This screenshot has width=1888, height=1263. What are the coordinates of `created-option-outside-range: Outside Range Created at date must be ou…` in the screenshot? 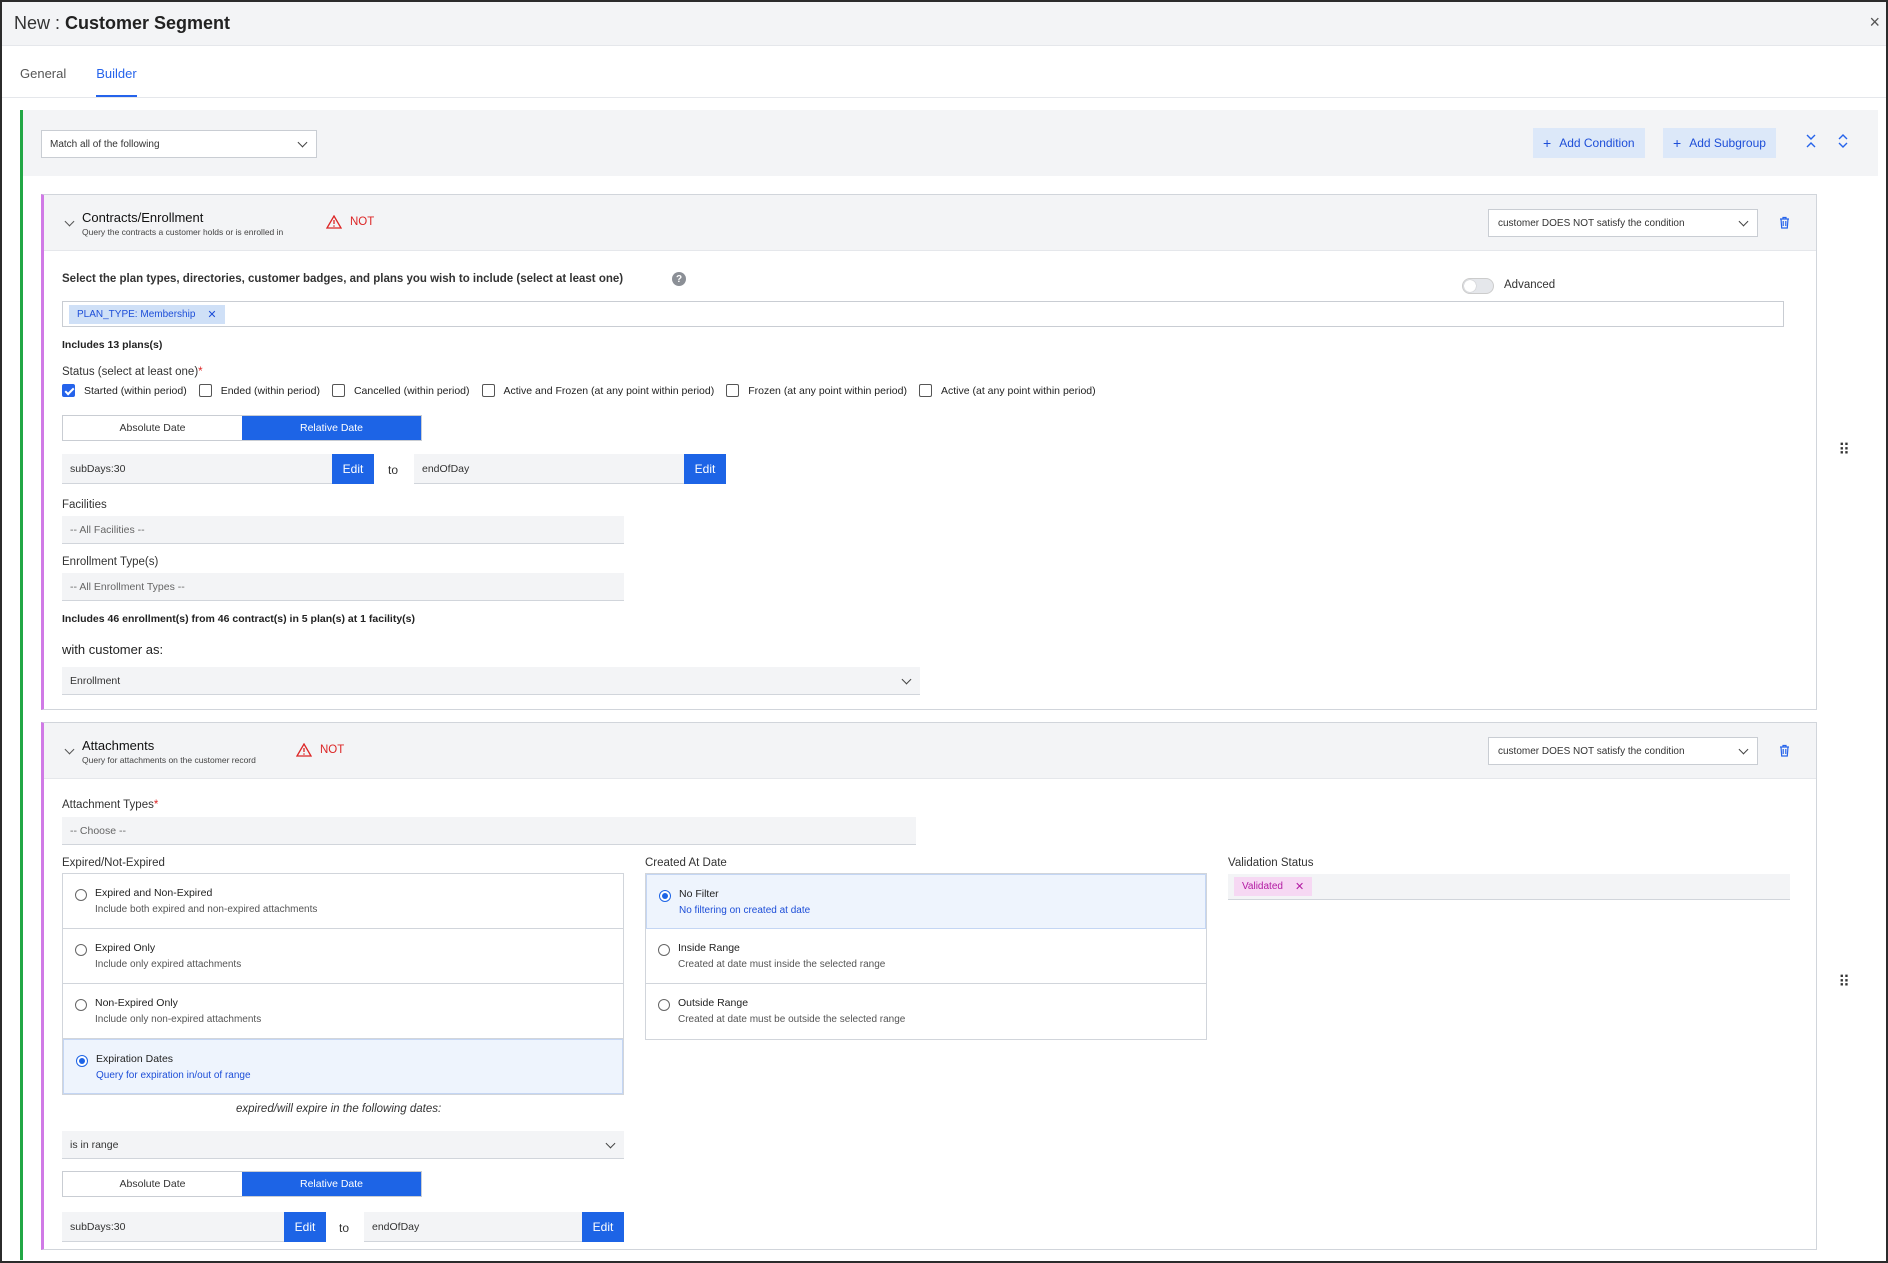 It's located at (926, 1011).